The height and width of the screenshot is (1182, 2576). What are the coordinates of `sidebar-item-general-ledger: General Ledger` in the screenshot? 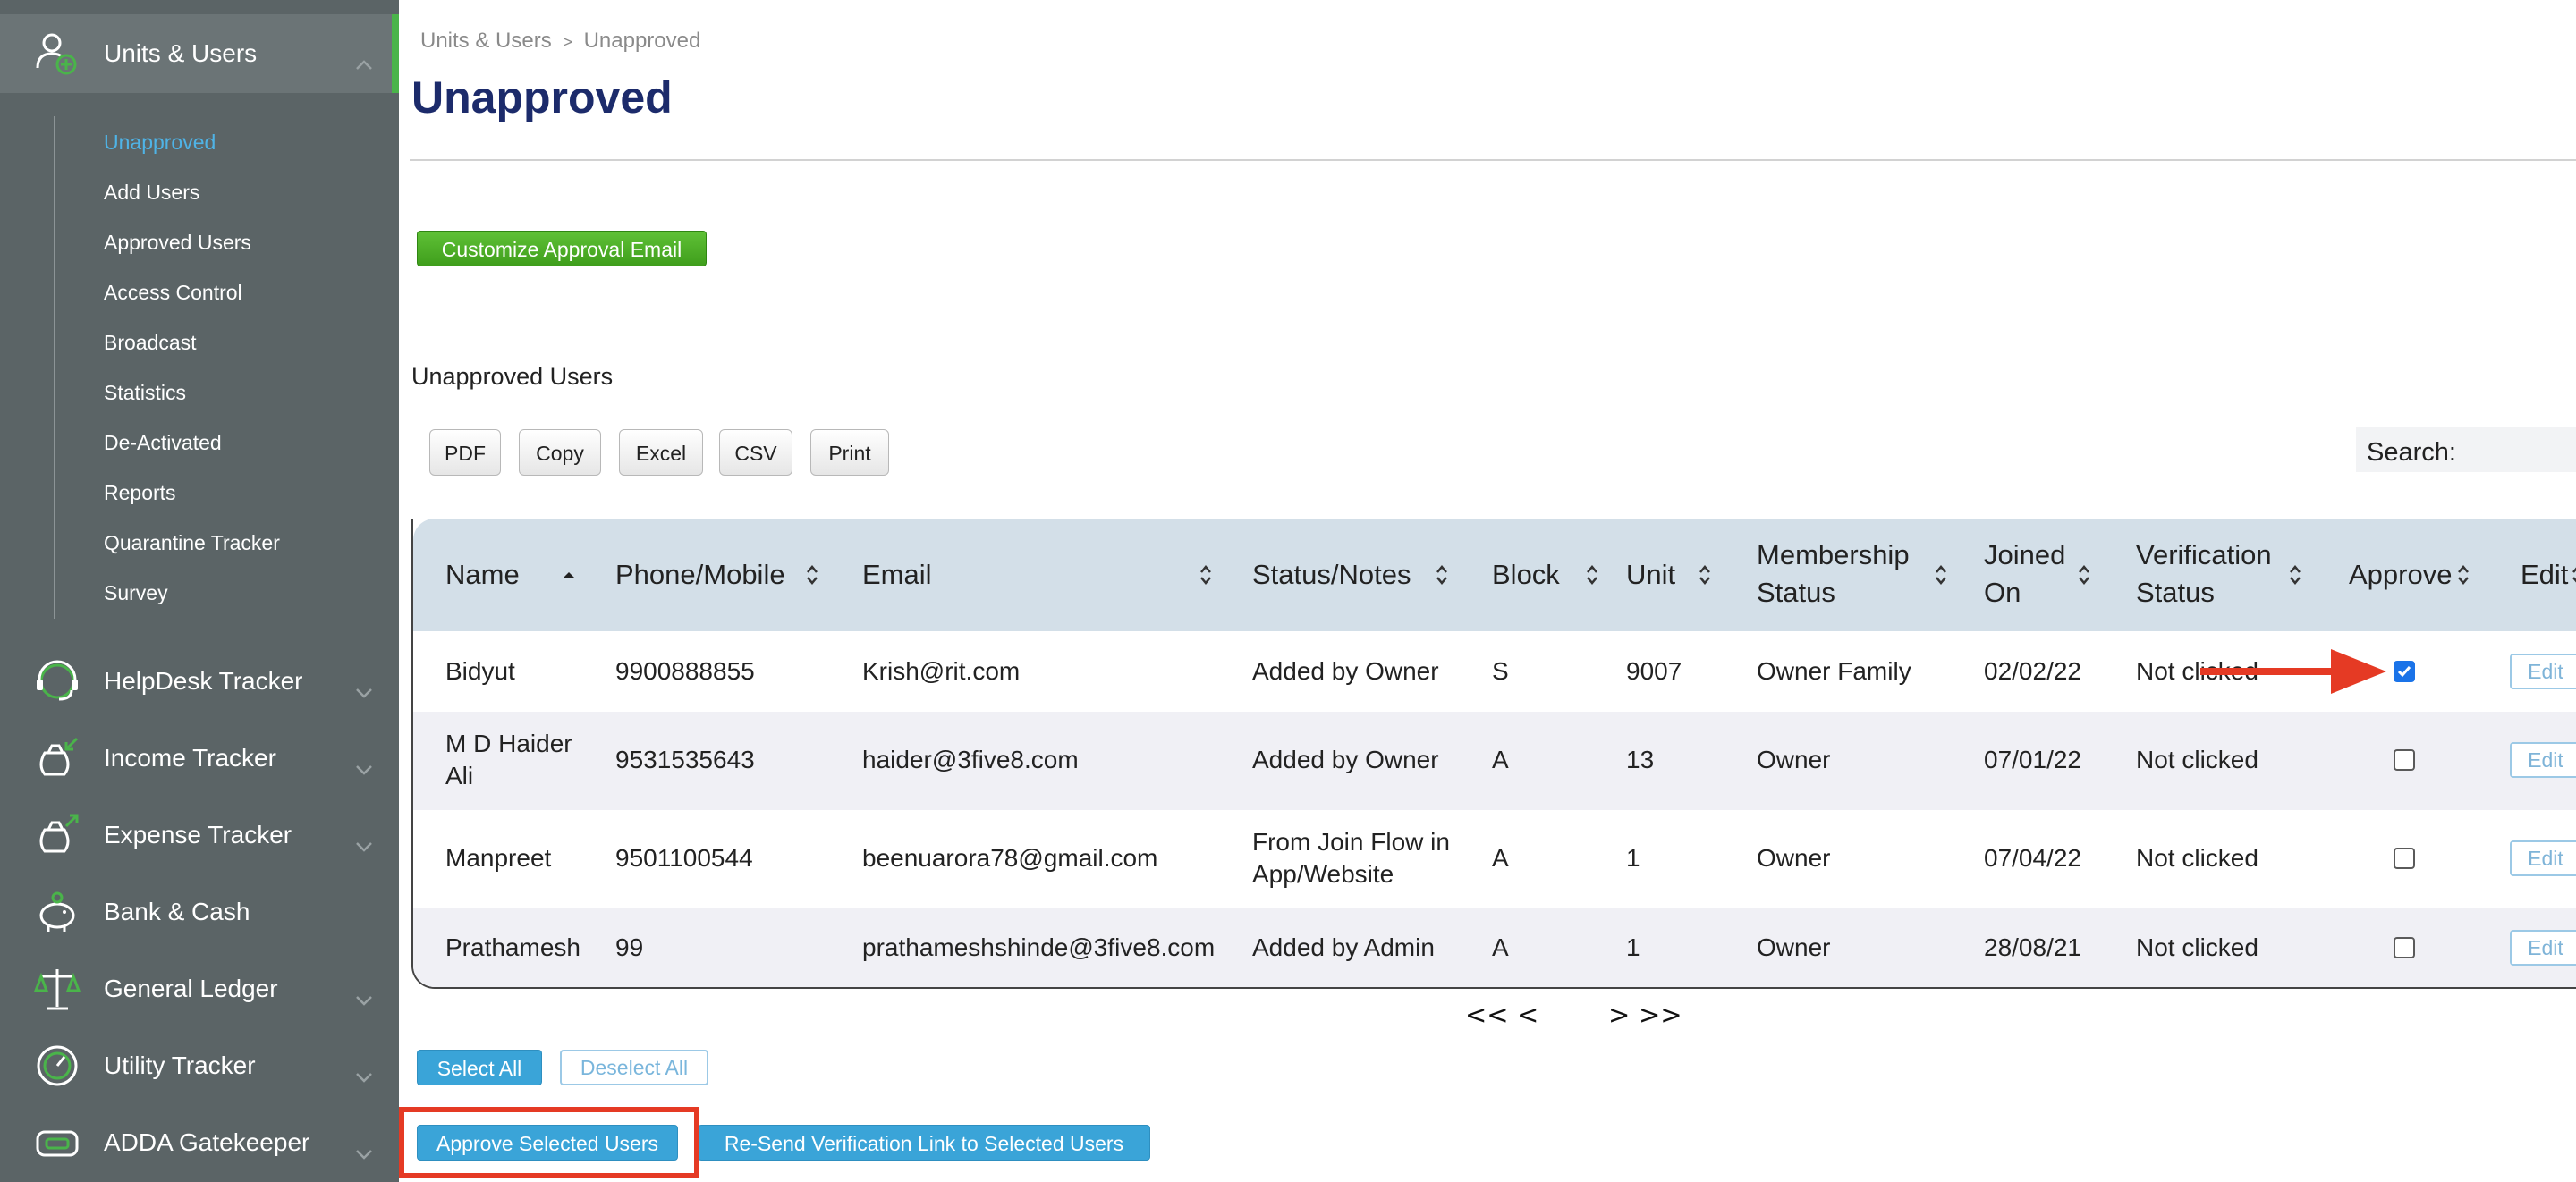 It's located at (199, 988).